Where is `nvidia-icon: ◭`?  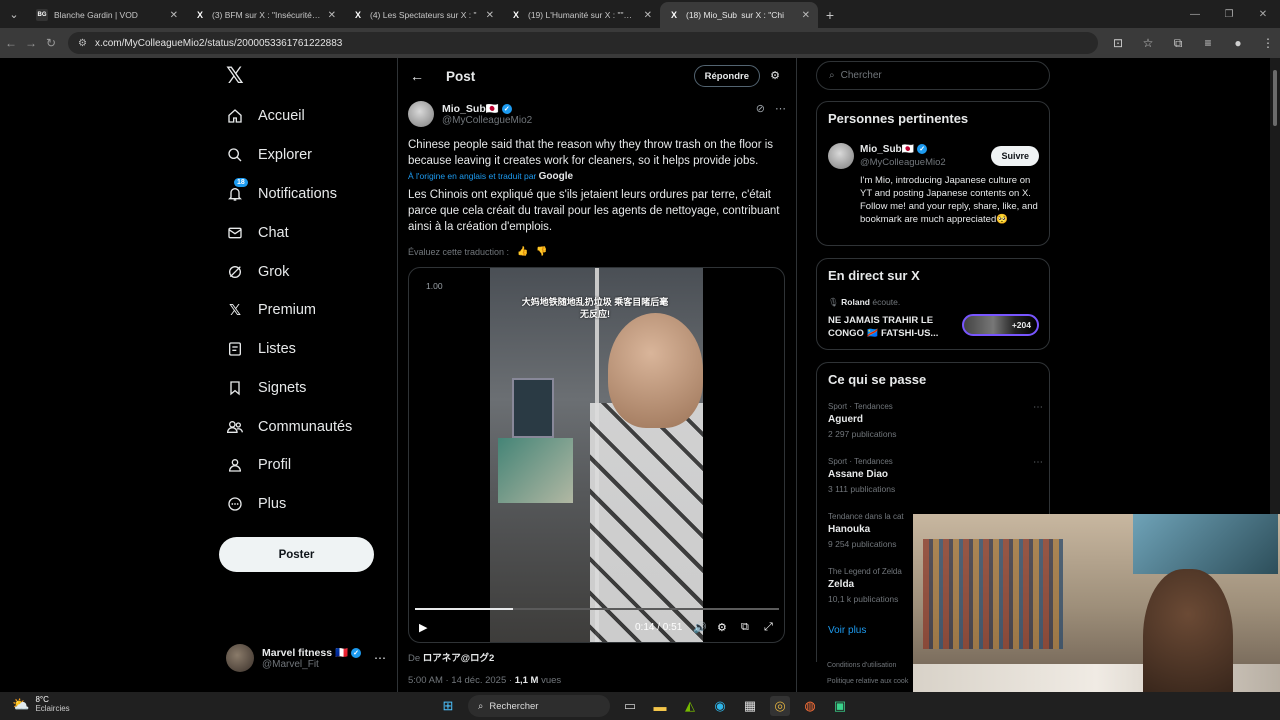 nvidia-icon: ◭ is located at coordinates (690, 706).